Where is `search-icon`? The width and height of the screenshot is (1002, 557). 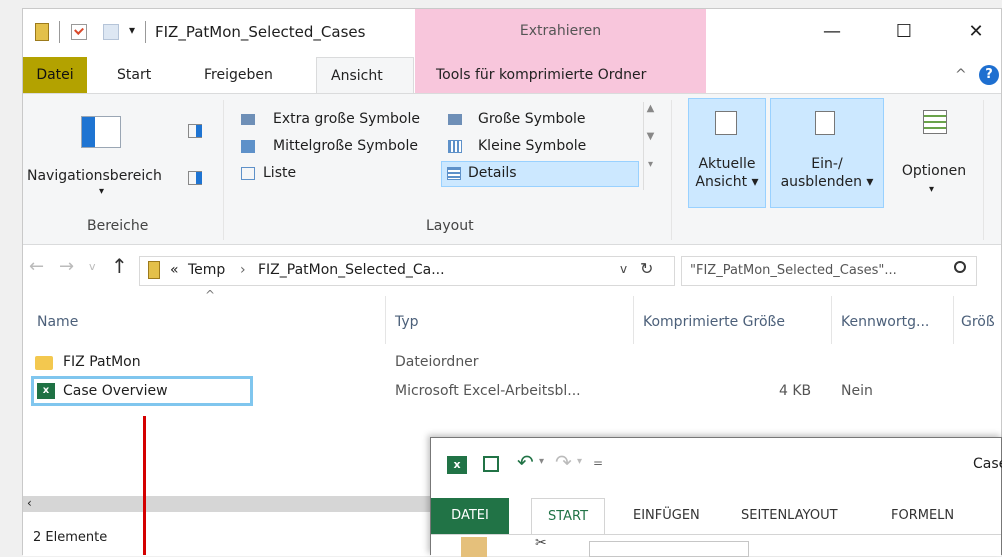 search-icon is located at coordinates (960, 267).